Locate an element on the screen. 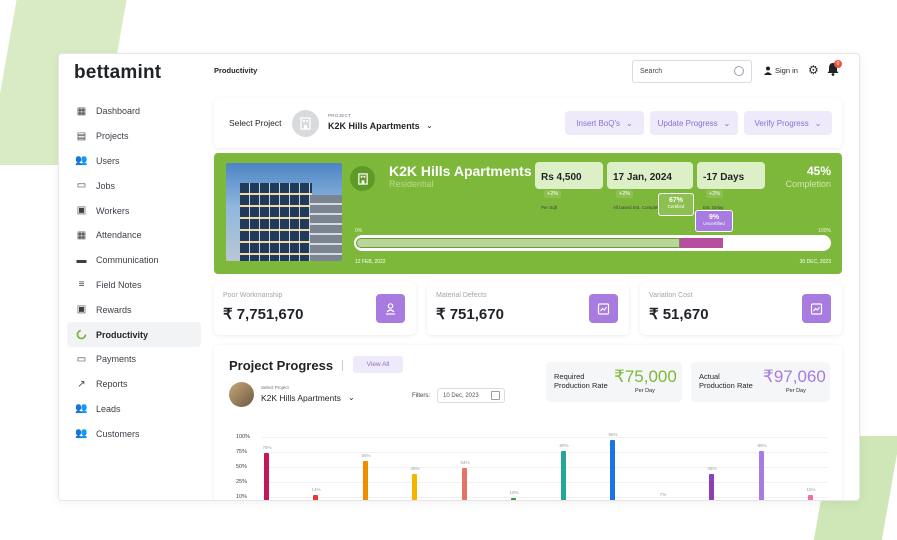  sidebar-item-label: Payments is located at coordinates (116, 359).